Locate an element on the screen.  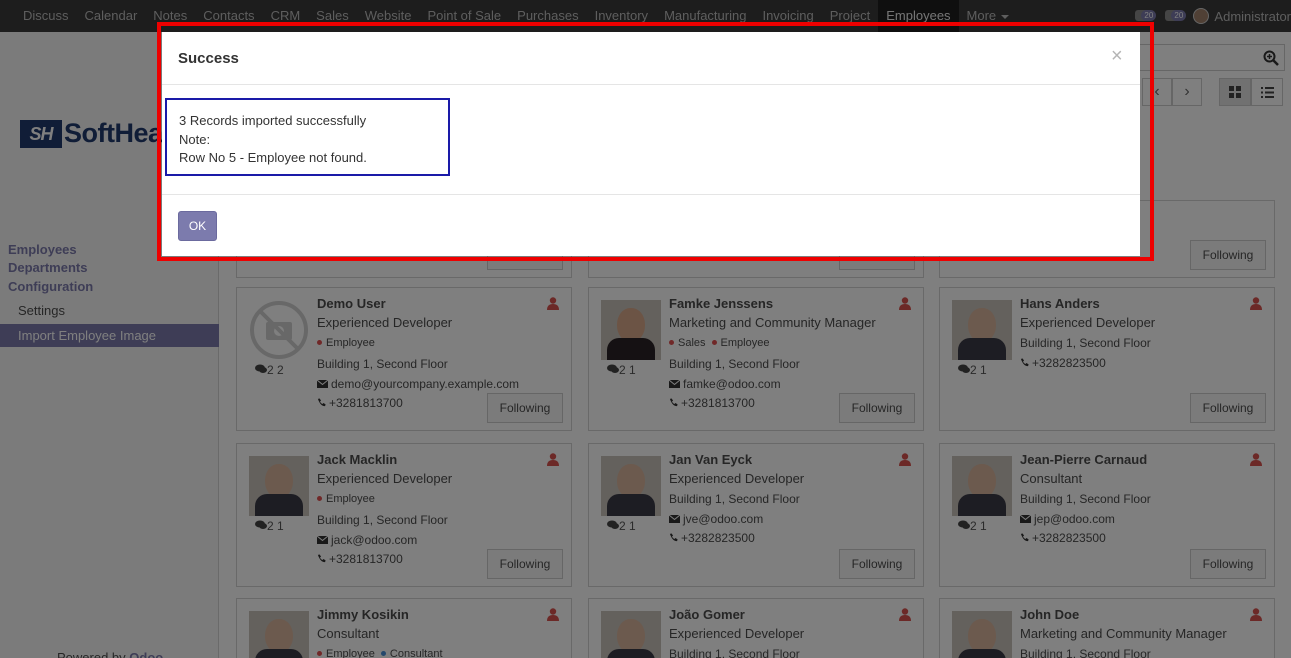
dialog-title: Success is located at coordinates (208, 58).